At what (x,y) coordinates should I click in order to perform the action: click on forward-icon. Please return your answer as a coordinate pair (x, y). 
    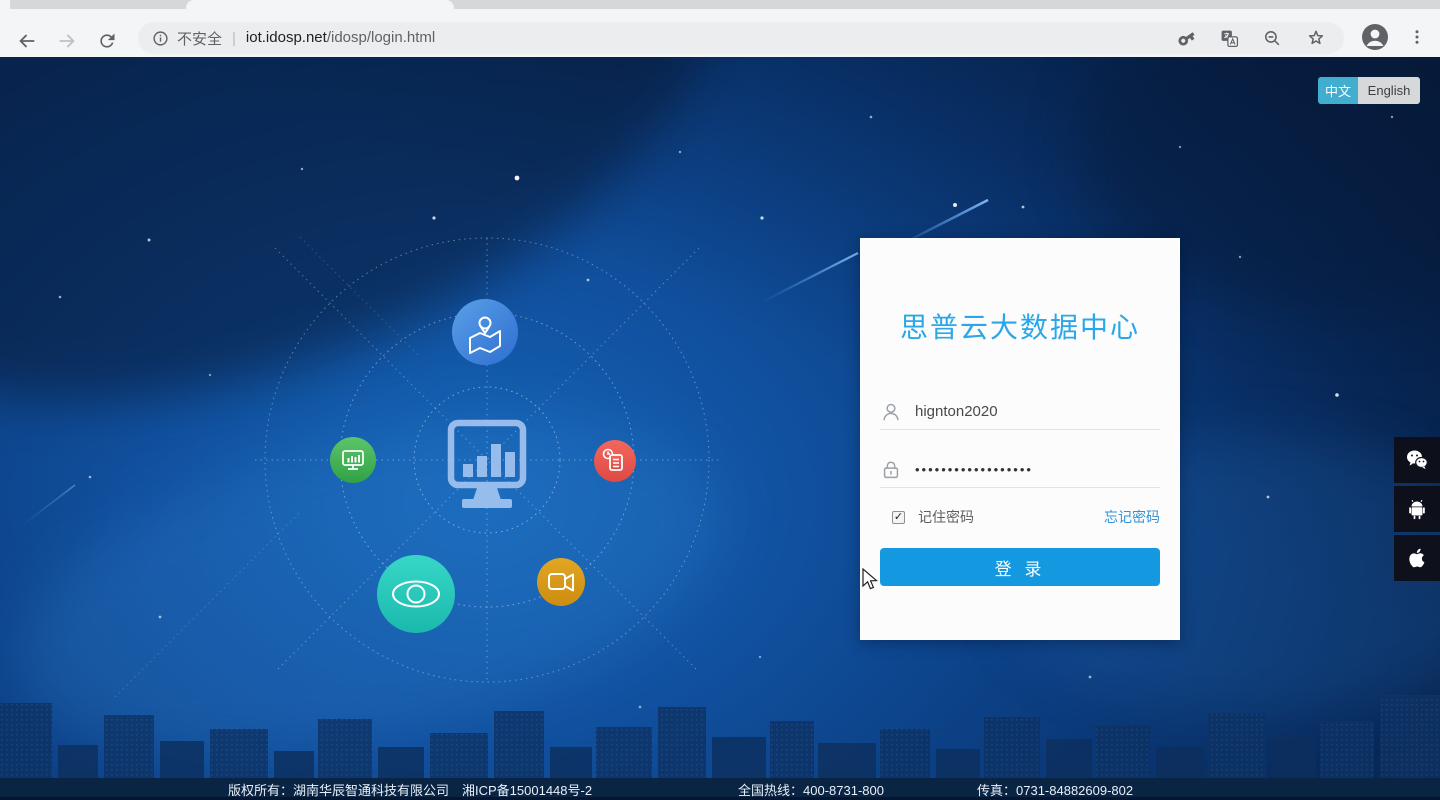
    Looking at the image, I should click on (67, 41).